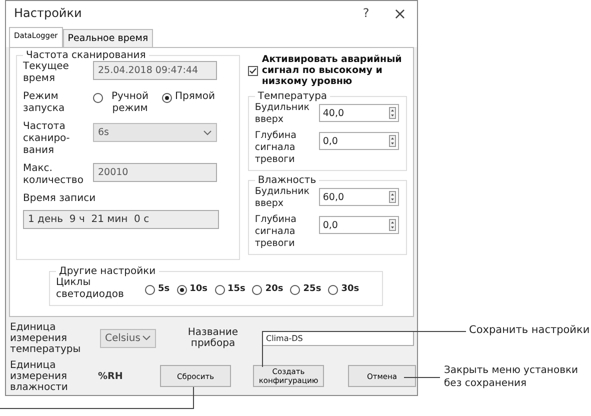 The width and height of the screenshot is (591, 416). What do you see at coordinates (121, 219) in the screenshot?
I see `record-time-field: 1 день 9 ч 21 мин 0 с` at bounding box center [121, 219].